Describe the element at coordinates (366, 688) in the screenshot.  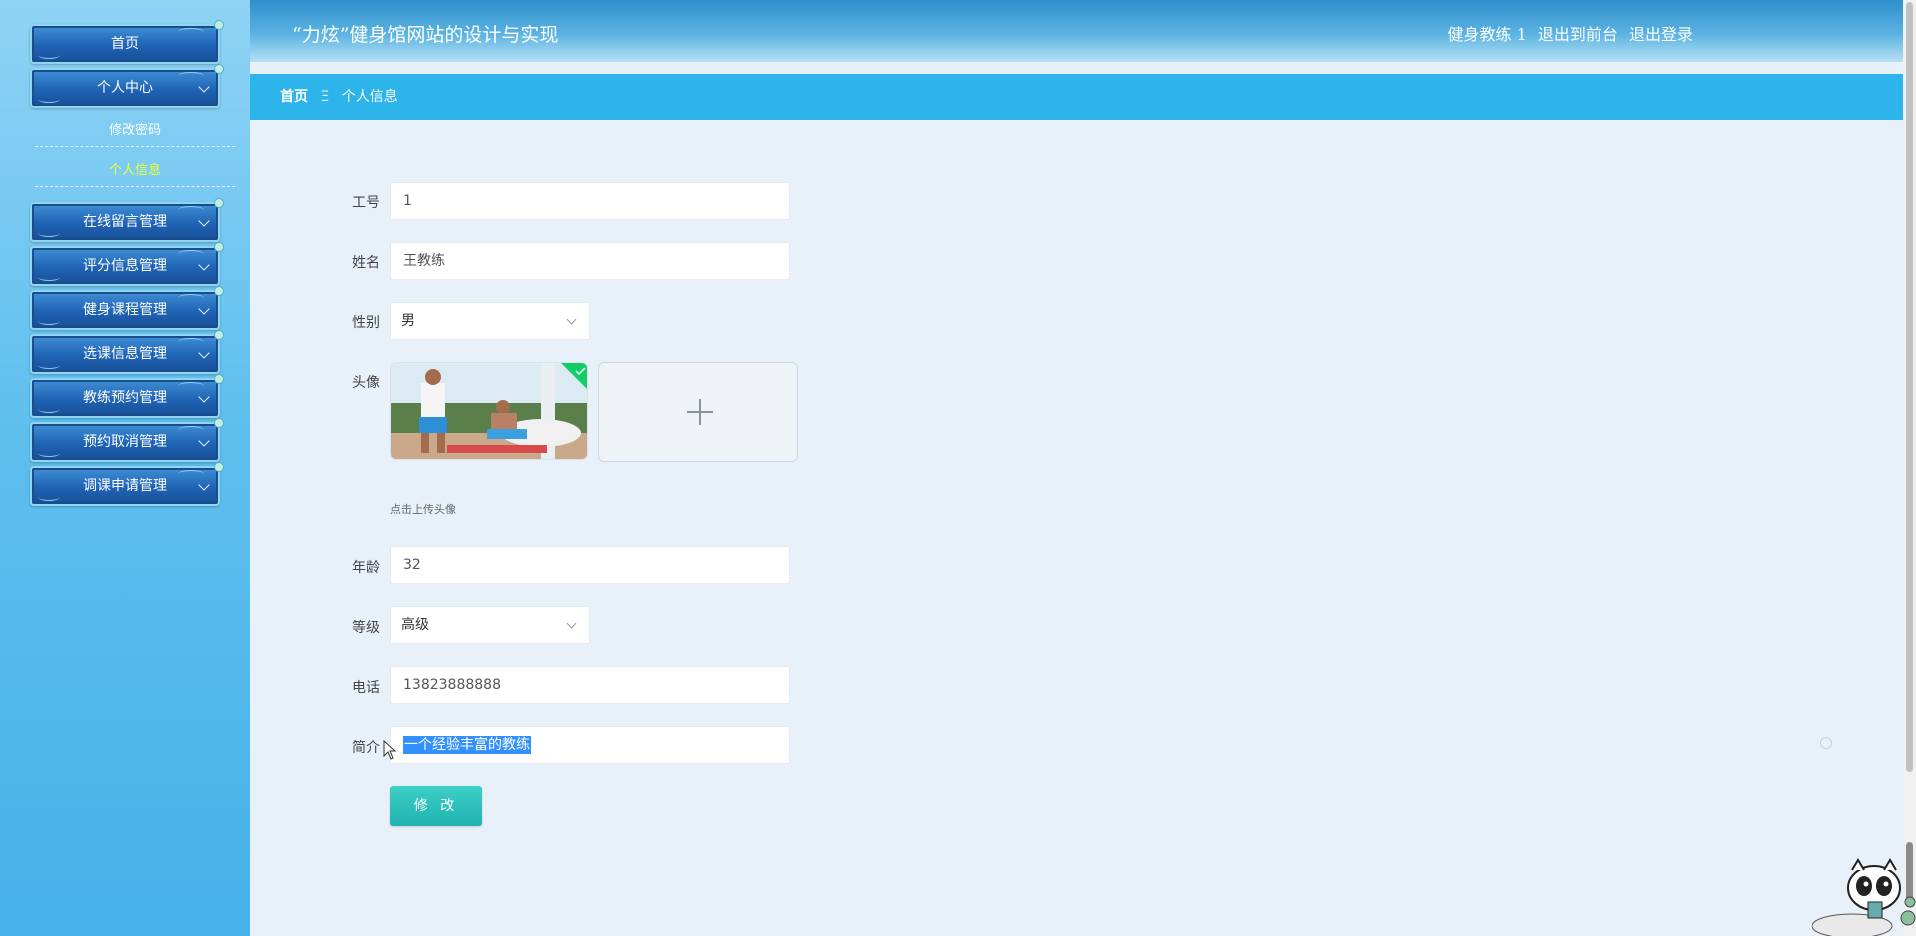
I see `phone-label: 电话` at that location.